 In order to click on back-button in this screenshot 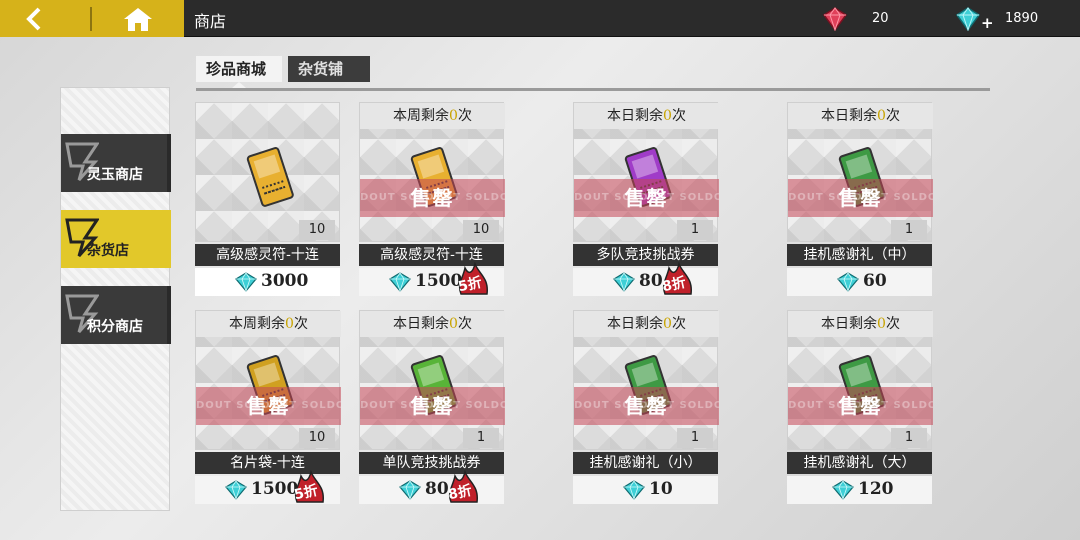, I will do `click(42, 19)`.